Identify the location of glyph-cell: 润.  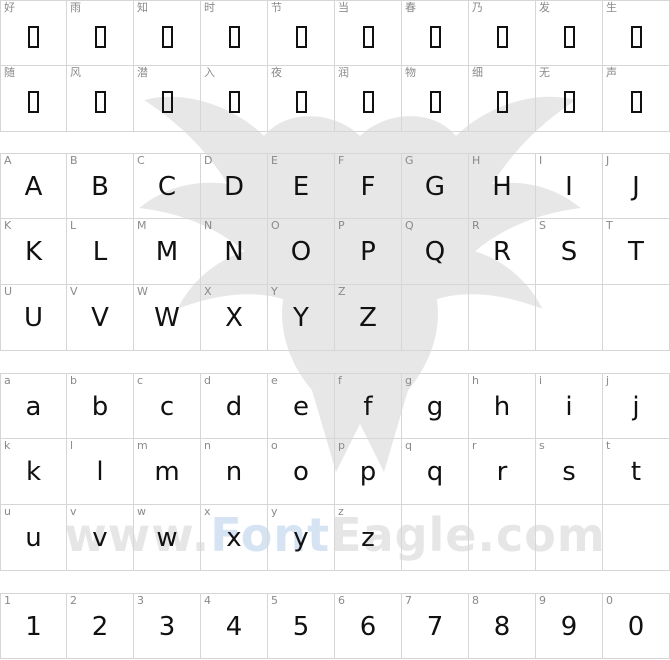
(368, 99).